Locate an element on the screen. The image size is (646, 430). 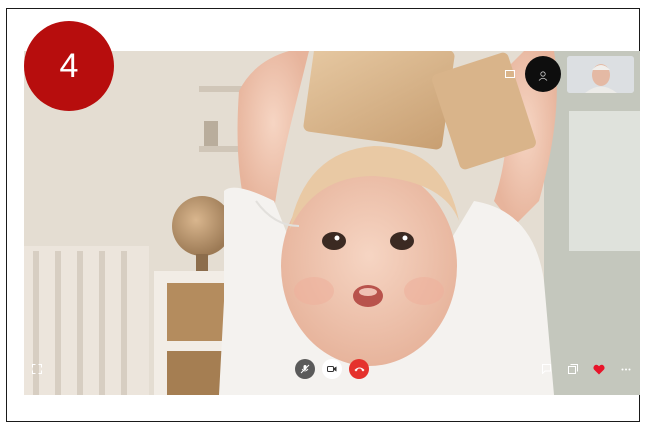
self-video-feed is located at coordinates (600, 74).